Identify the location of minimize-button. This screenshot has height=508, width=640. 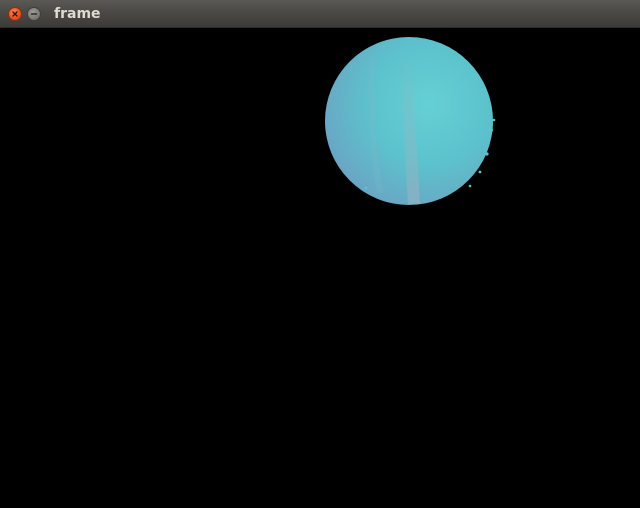
(34, 14).